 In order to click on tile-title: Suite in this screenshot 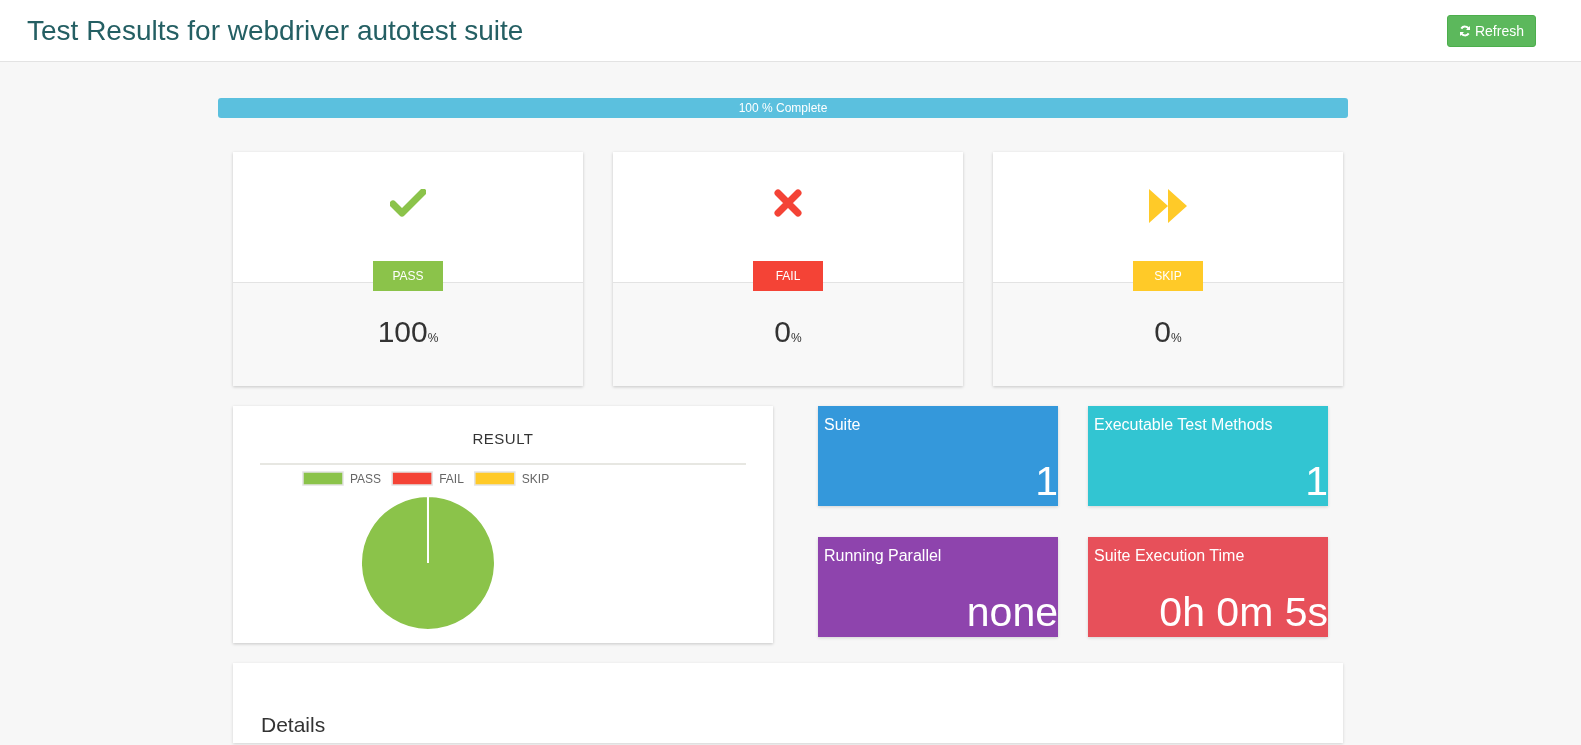, I will do `click(842, 425)`.